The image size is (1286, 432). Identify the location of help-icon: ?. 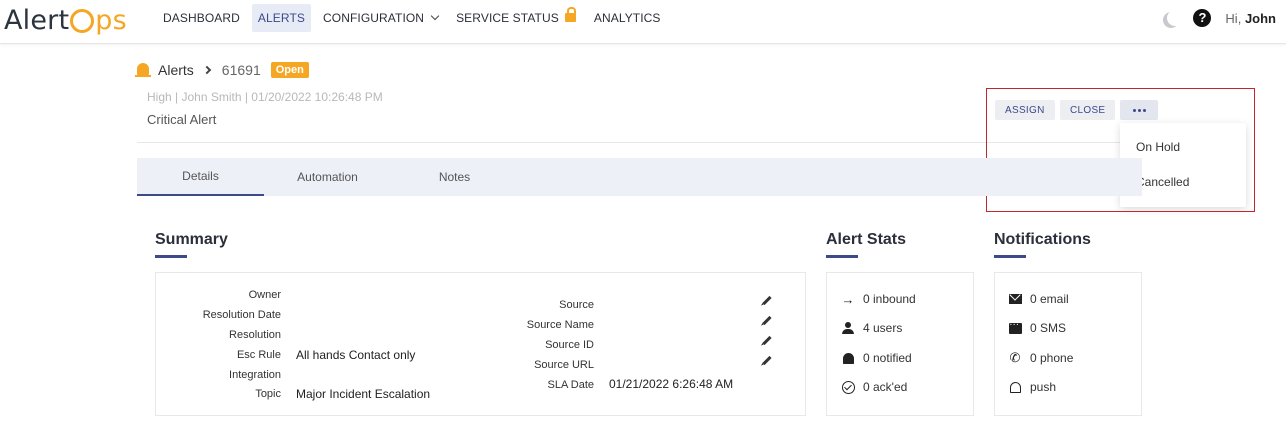
(1202, 18).